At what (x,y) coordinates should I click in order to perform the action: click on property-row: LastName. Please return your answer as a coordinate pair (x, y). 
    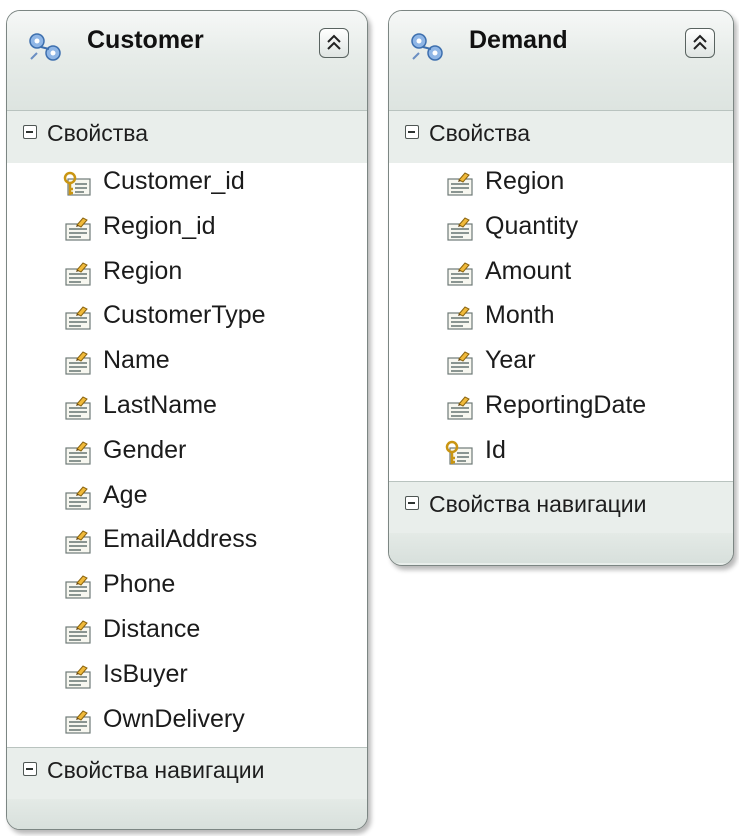
    Looking at the image, I should click on (187, 409).